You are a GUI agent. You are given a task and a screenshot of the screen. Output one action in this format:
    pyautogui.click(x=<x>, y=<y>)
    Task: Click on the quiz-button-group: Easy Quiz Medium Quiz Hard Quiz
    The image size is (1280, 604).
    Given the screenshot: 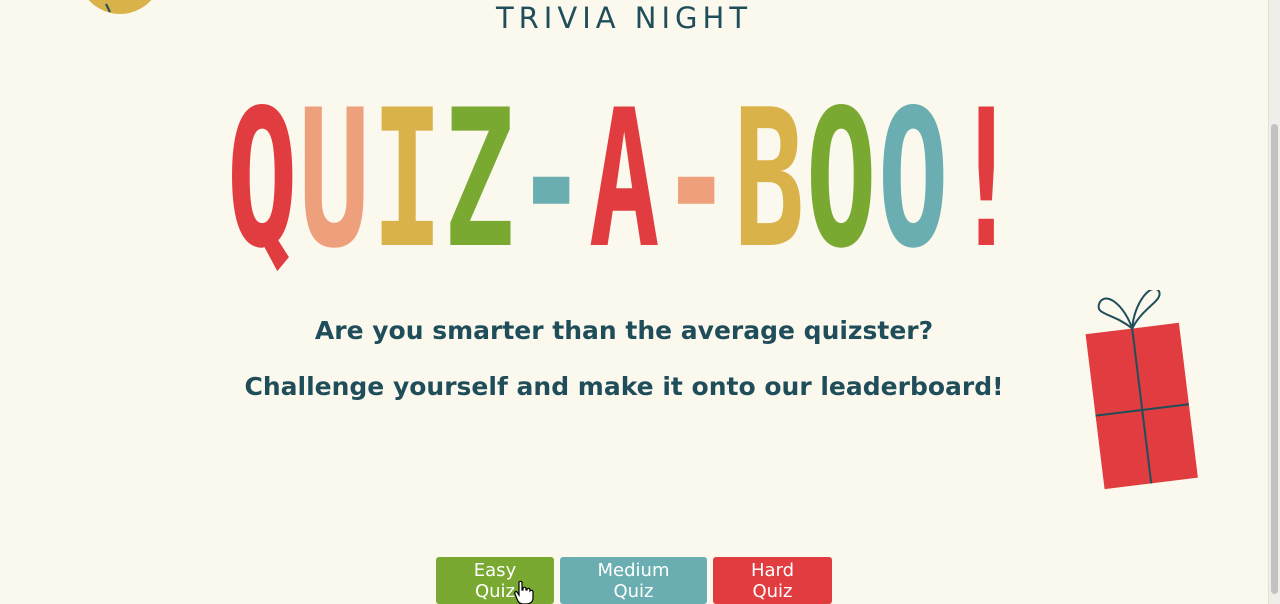 What is the action you would take?
    pyautogui.click(x=634, y=580)
    